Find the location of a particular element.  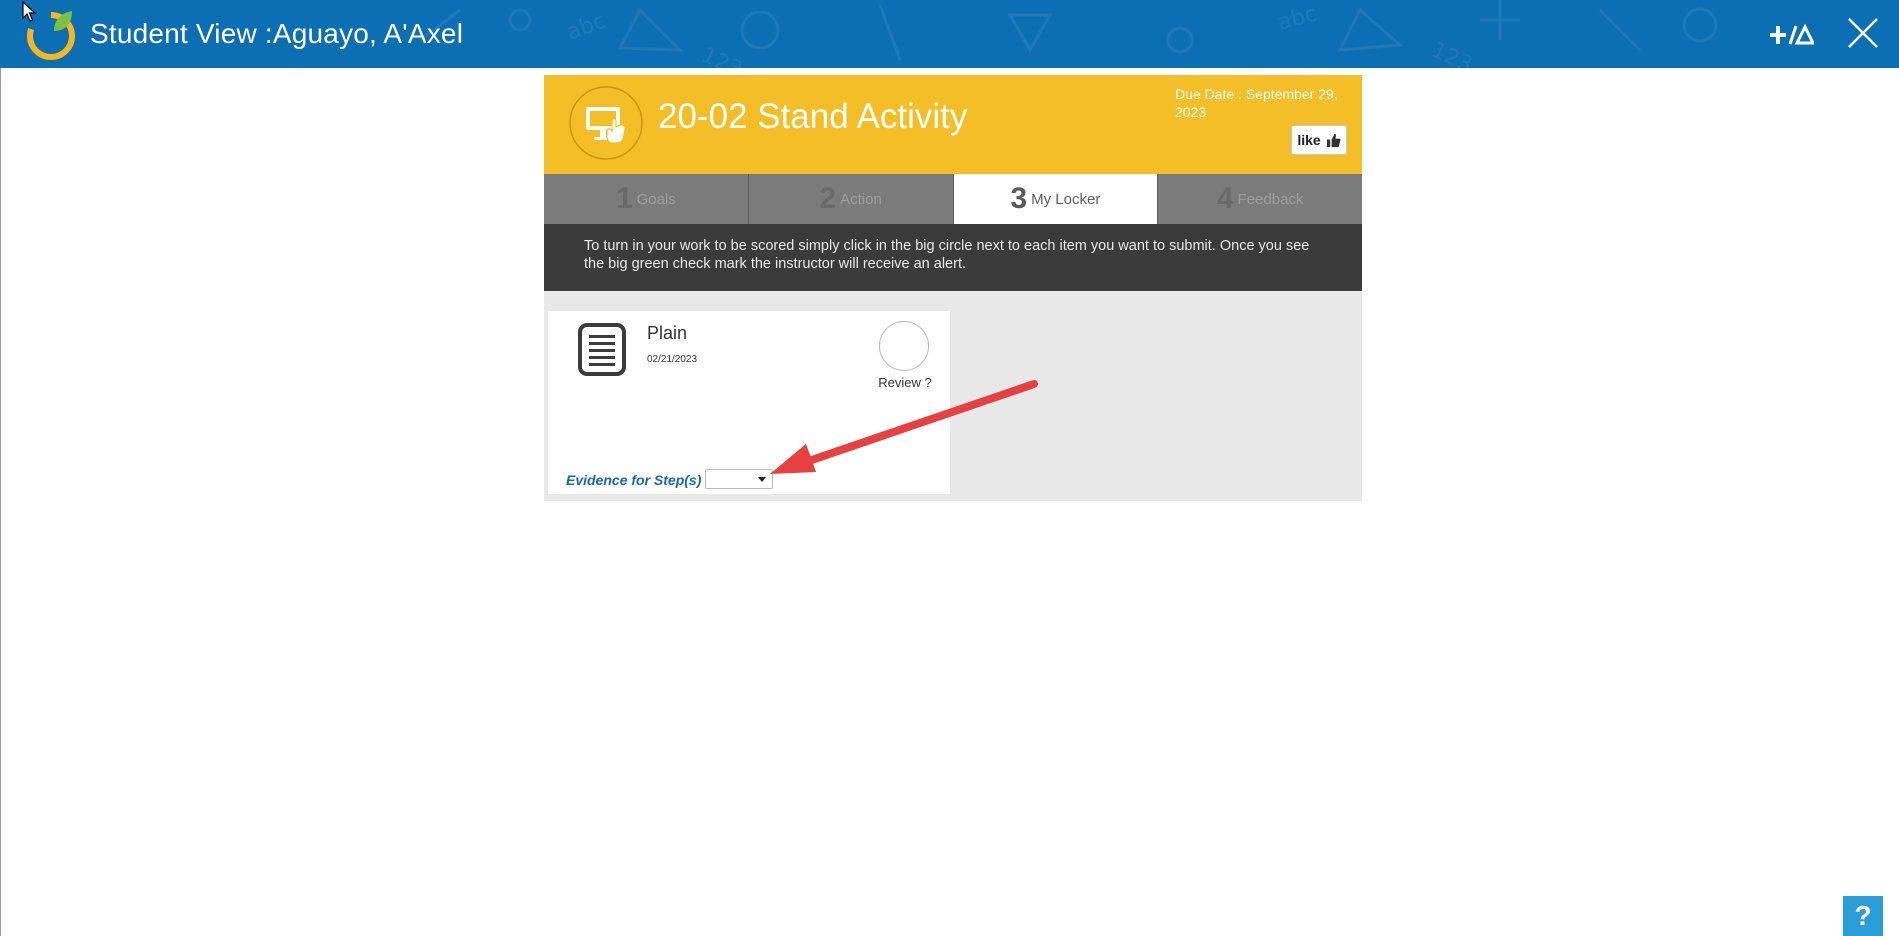

activity-tabs: 1 Goals 2 Action 3 My Locker 4 Feedback is located at coordinates (953, 199).